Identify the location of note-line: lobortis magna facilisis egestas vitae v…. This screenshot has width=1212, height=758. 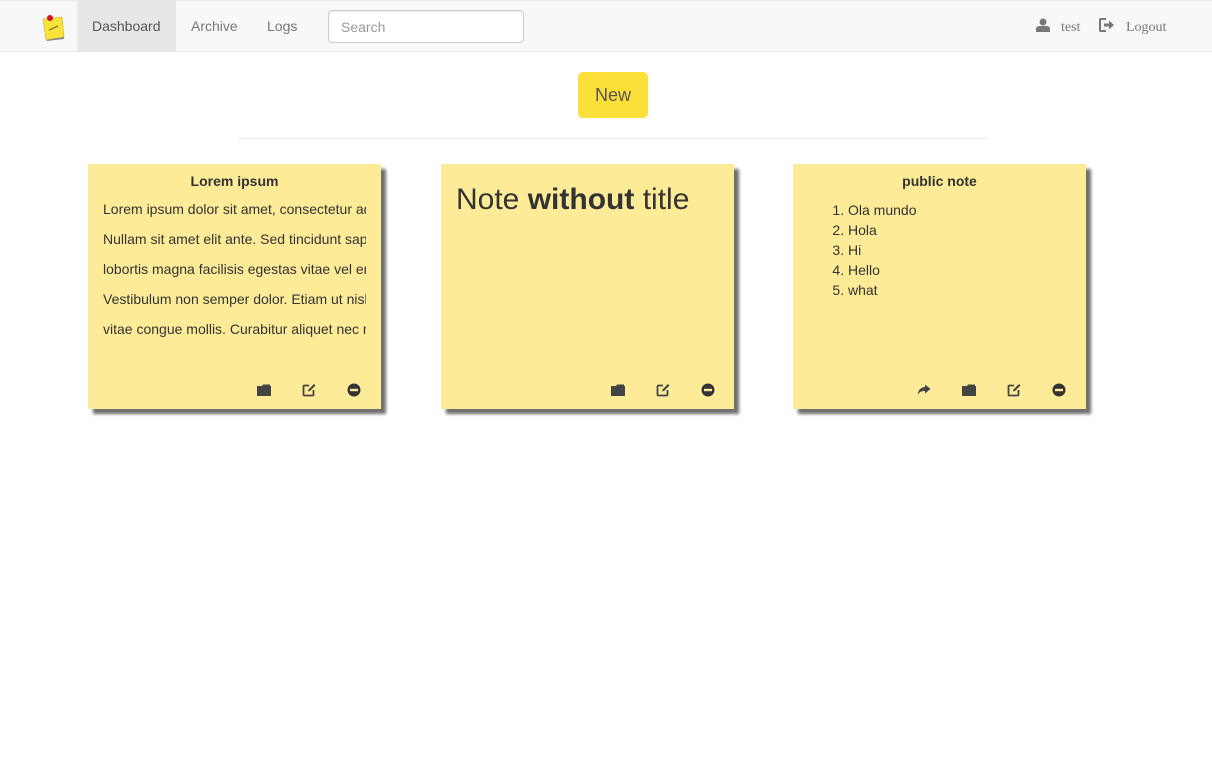
(234, 269).